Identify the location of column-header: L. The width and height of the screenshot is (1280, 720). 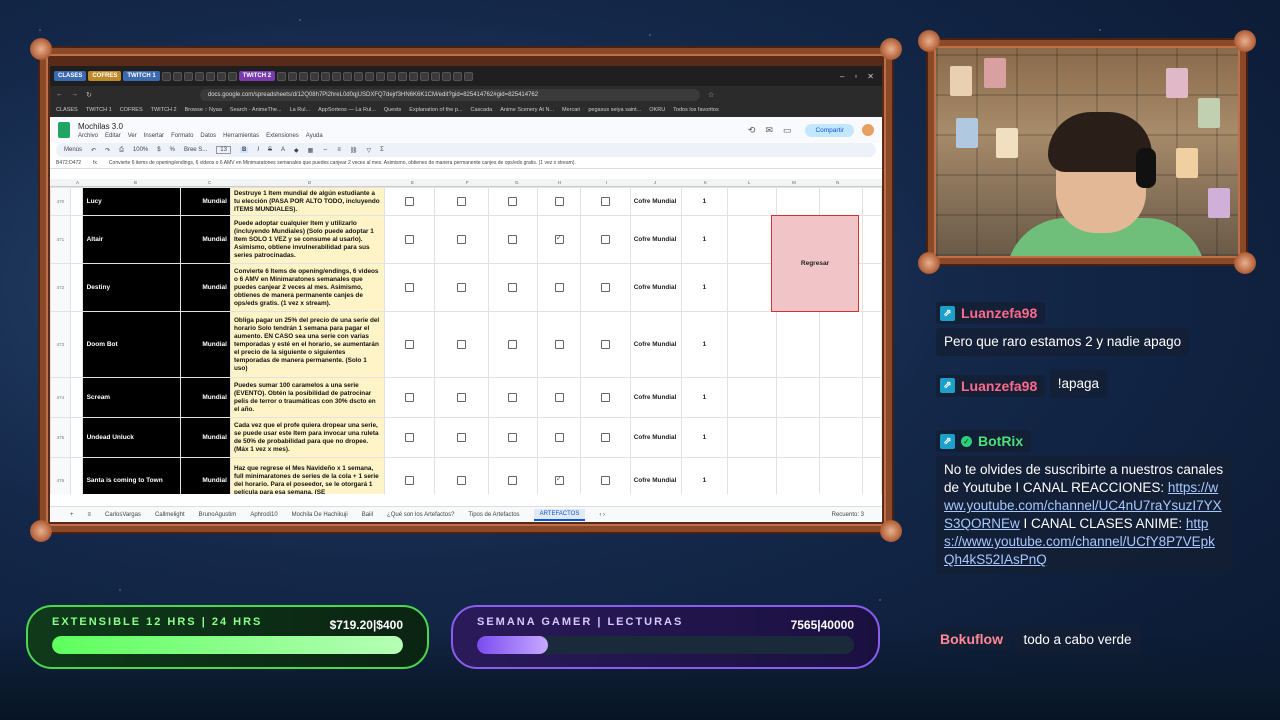
(749, 182).